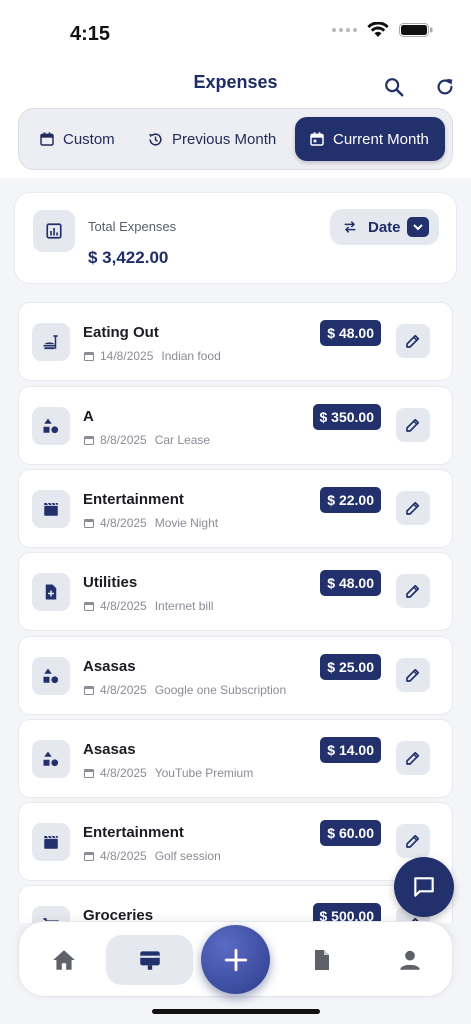 This screenshot has height=1024, width=471. What do you see at coordinates (128, 257) in the screenshot?
I see `total-expenses-amount: $ 3,422.00` at bounding box center [128, 257].